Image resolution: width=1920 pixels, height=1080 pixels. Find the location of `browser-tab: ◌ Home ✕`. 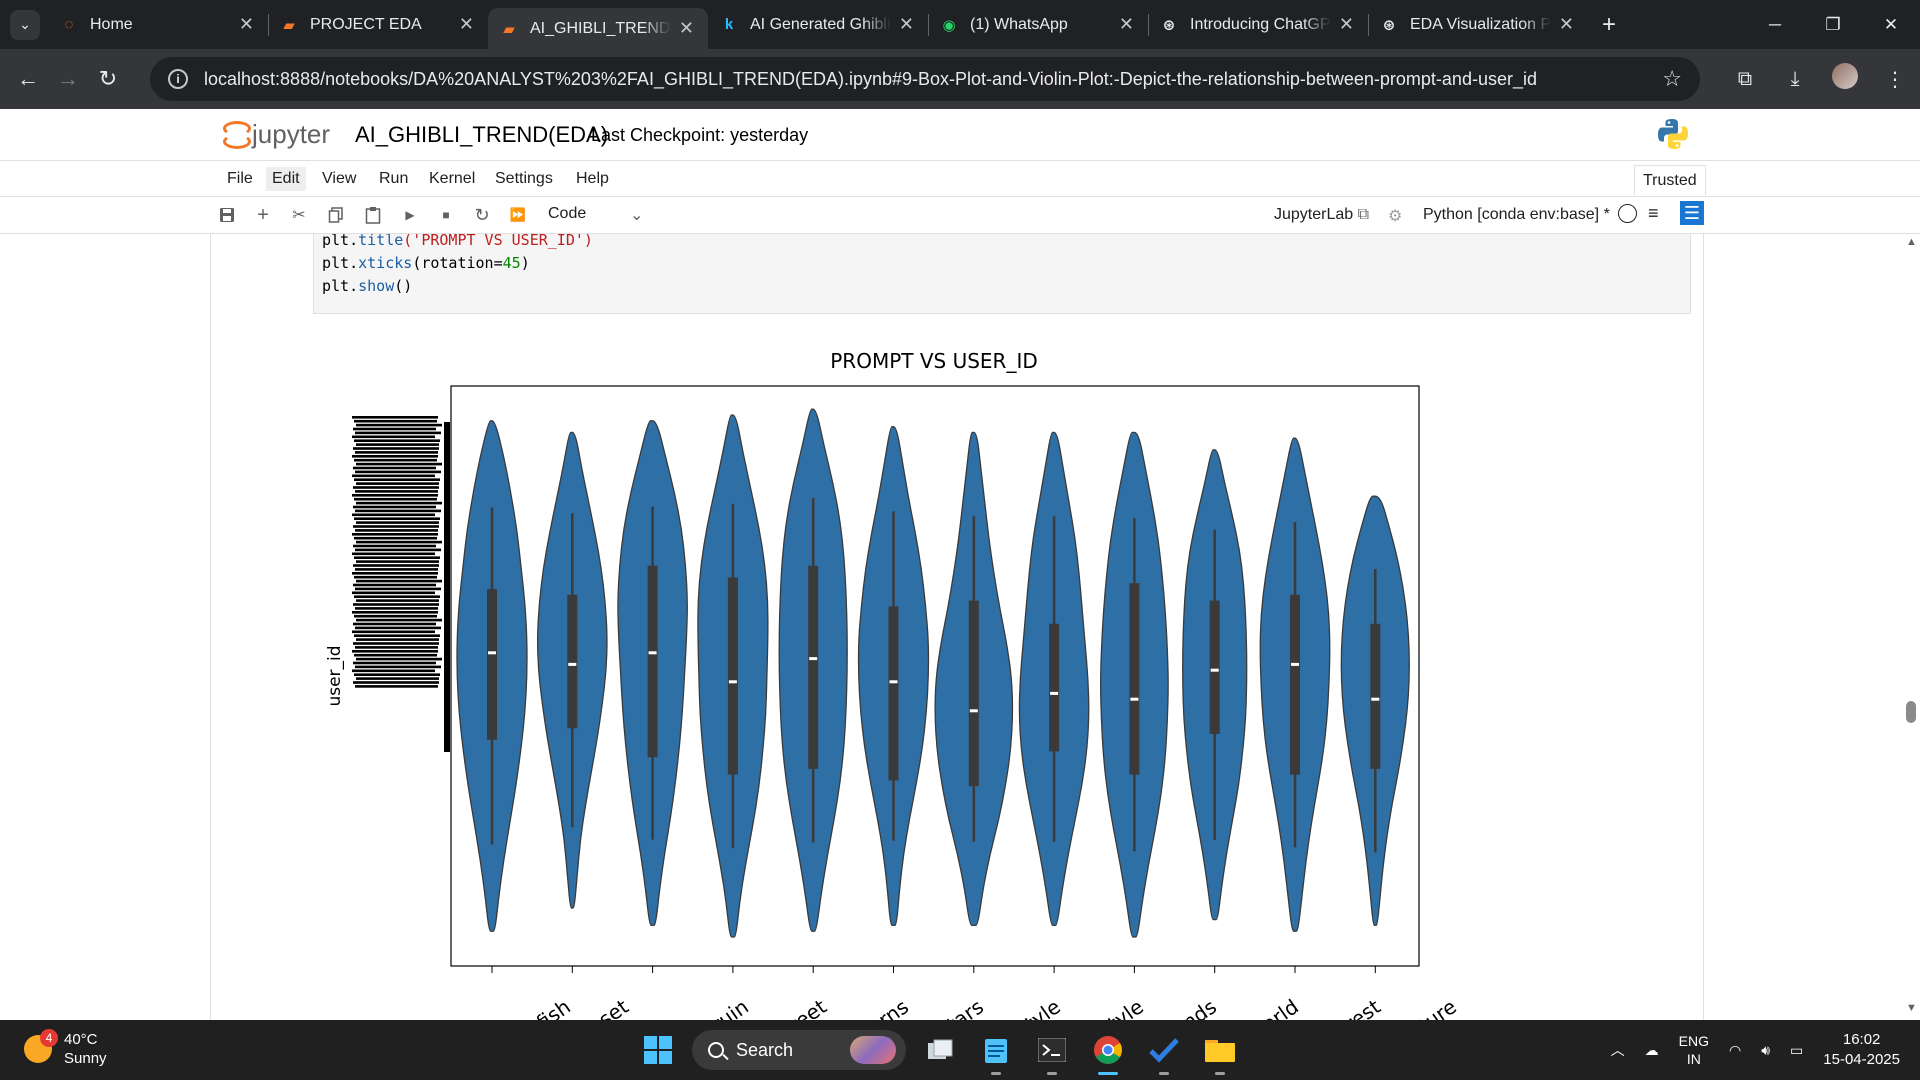

browser-tab: ◌ Home ✕ is located at coordinates (158, 24).